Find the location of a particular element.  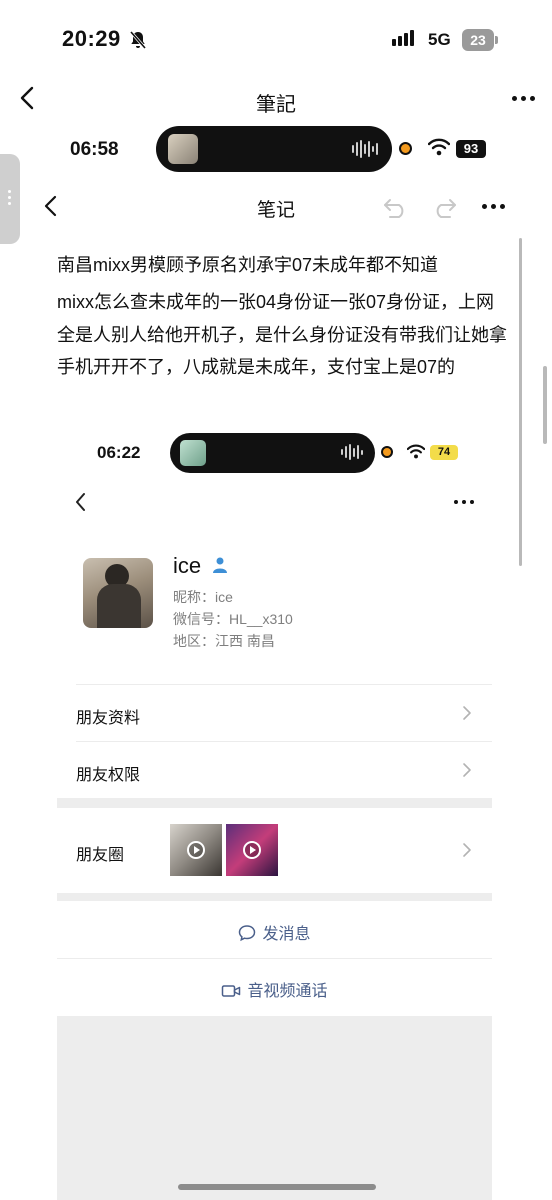

network-type: 5G is located at coordinates (439, 39).